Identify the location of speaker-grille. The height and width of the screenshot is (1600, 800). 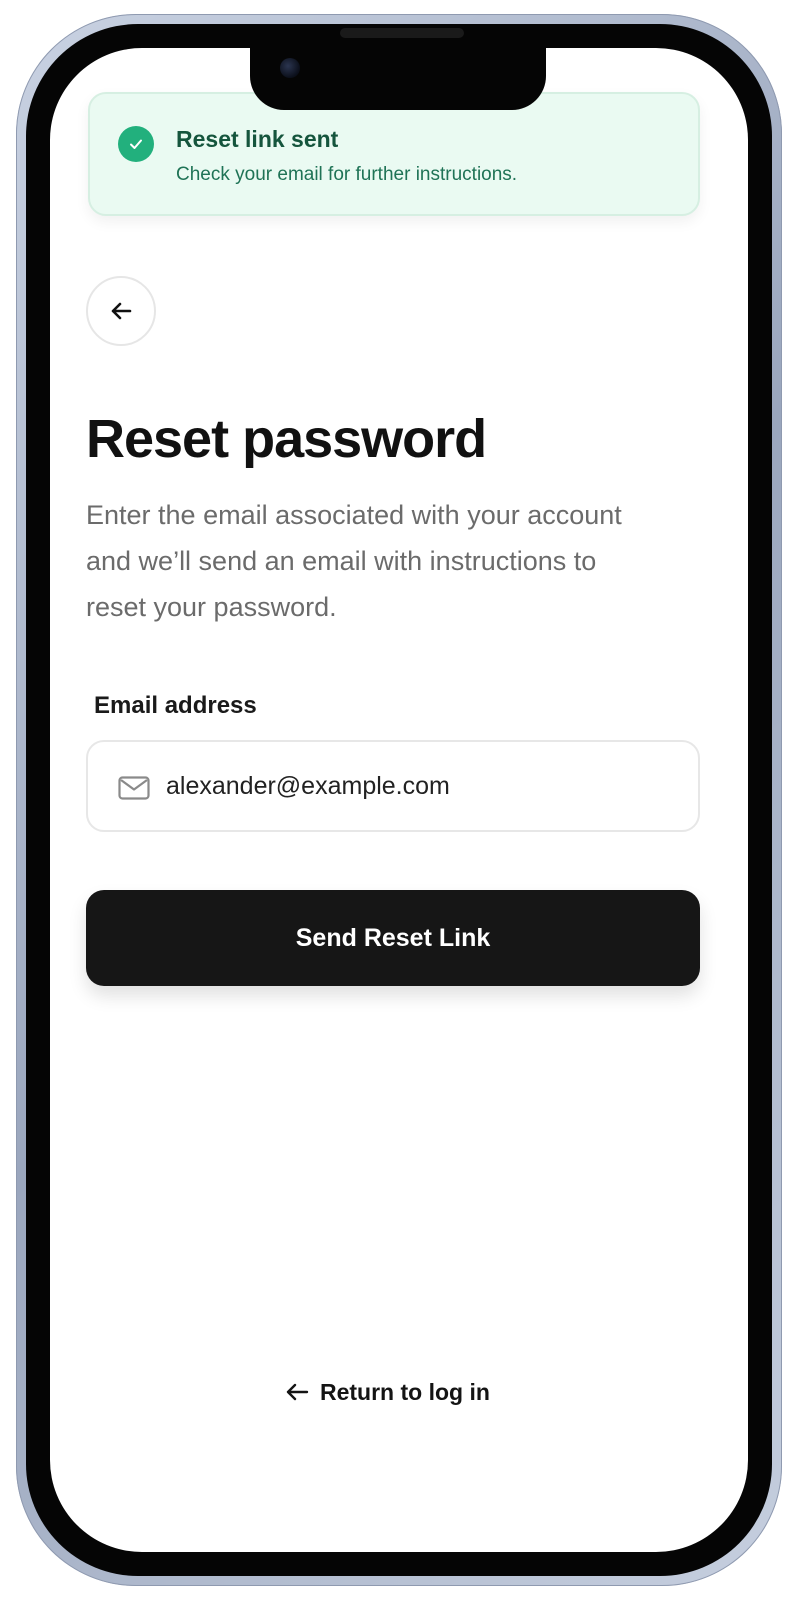
(402, 33).